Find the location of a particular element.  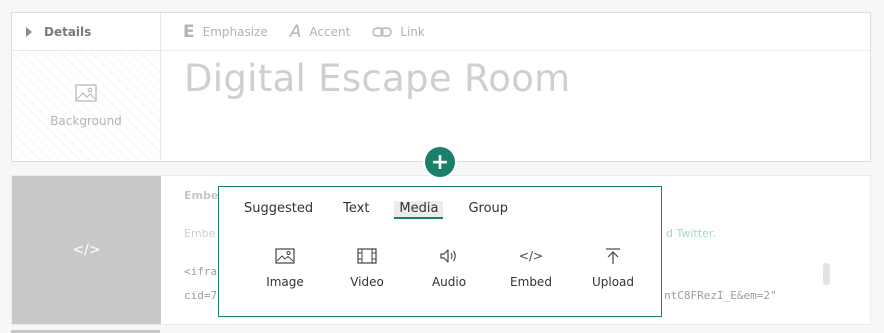

video-option: Video is located at coordinates (367, 267).